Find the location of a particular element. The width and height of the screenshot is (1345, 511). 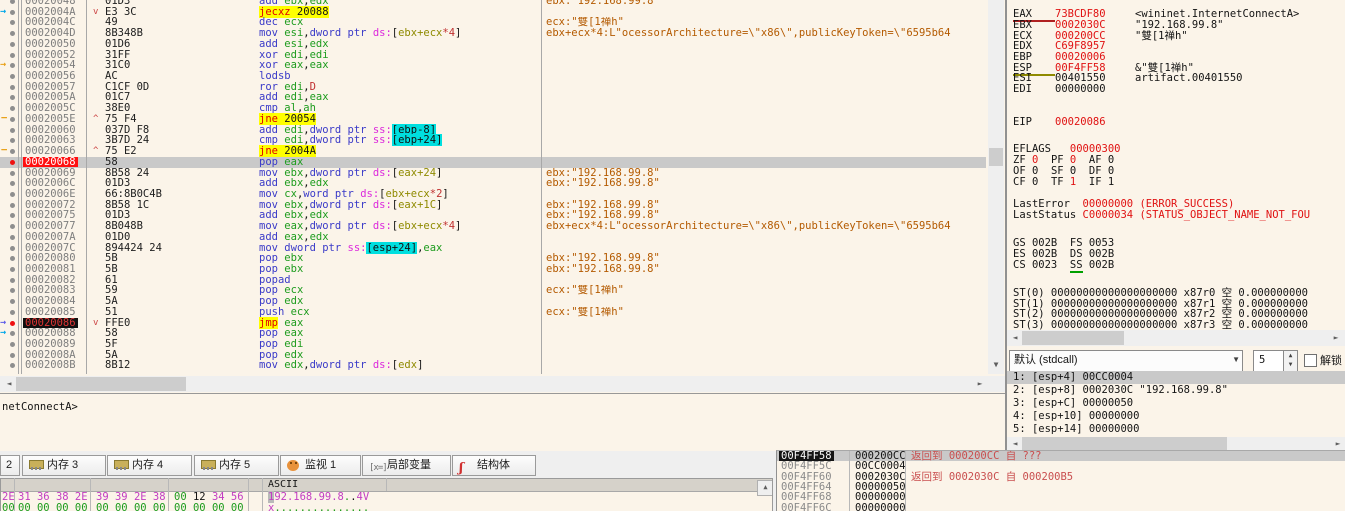

disasm-row: 00020082 61 popad is located at coordinates (493, 280).